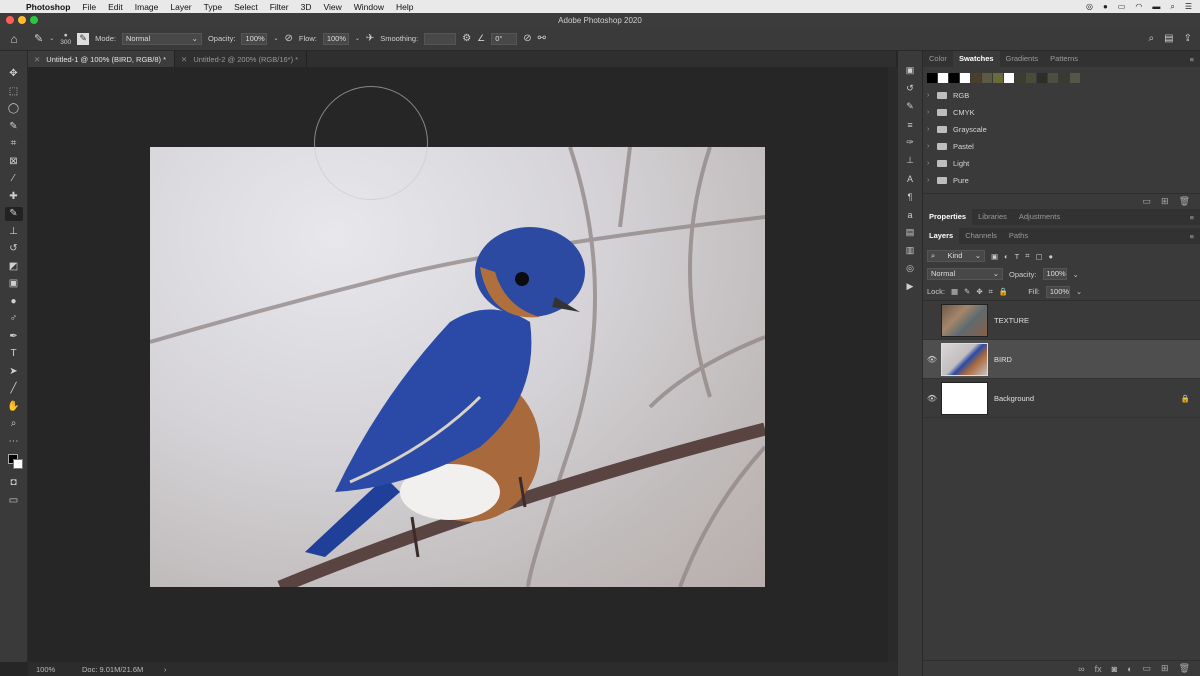 Image resolution: width=1200 pixels, height=676 pixels. What do you see at coordinates (335, 38) in the screenshot?
I see `flow-input: 100%` at bounding box center [335, 38].